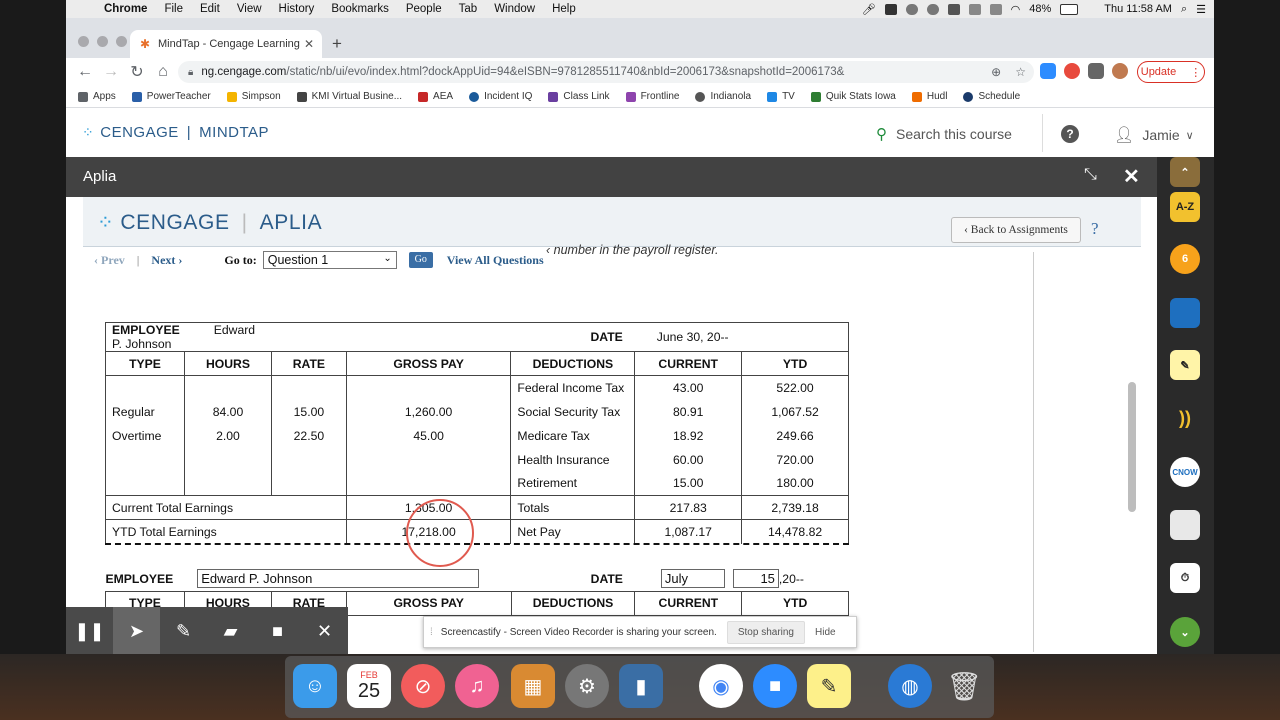 Image resolution: width=1280 pixels, height=720 pixels. I want to click on bookmark-indianola: Indianola, so click(723, 96).